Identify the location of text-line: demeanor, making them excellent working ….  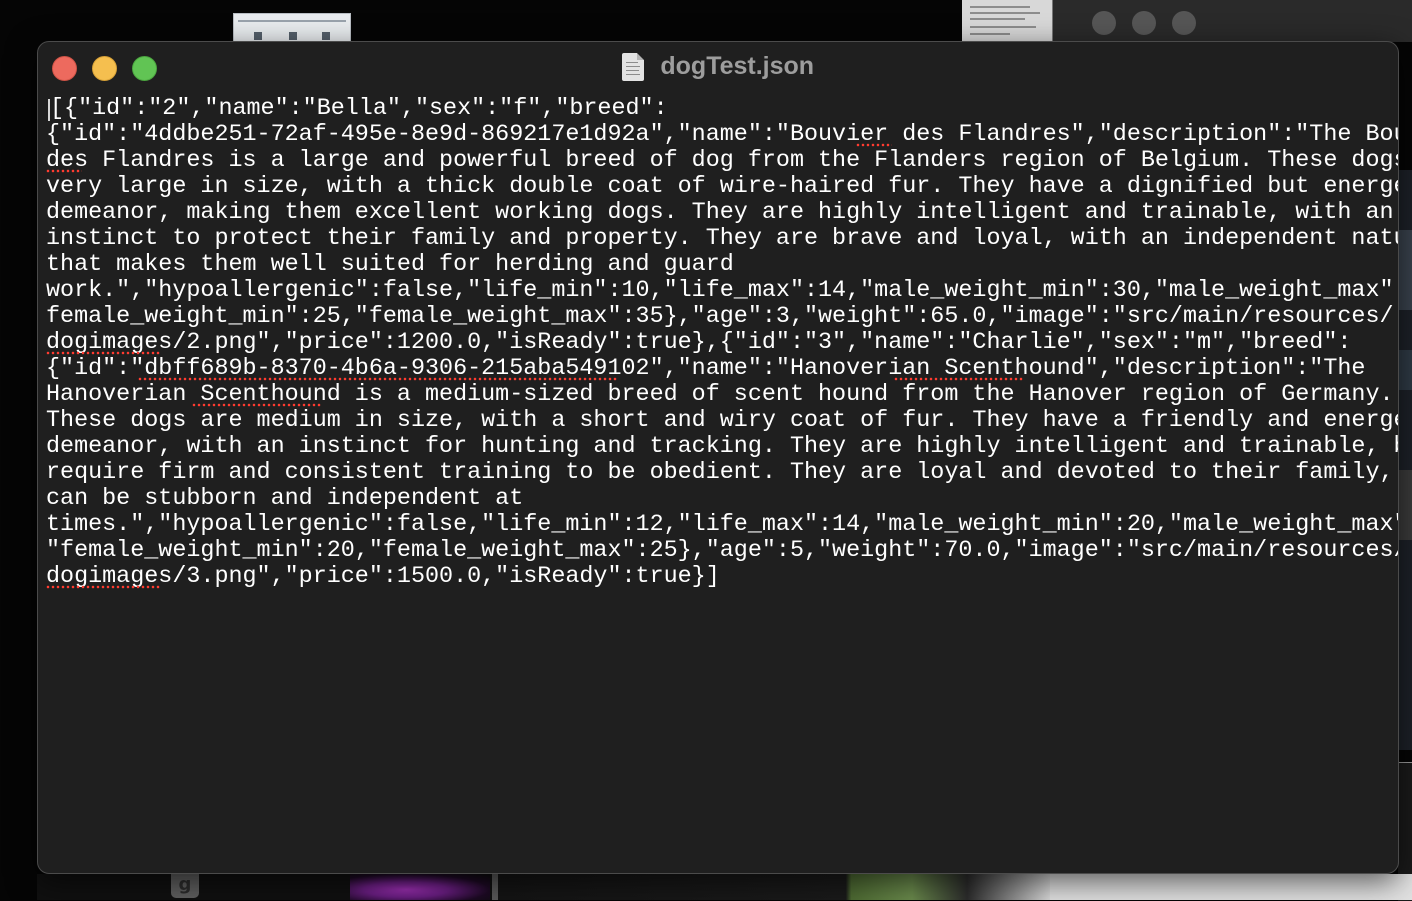
(720, 213).